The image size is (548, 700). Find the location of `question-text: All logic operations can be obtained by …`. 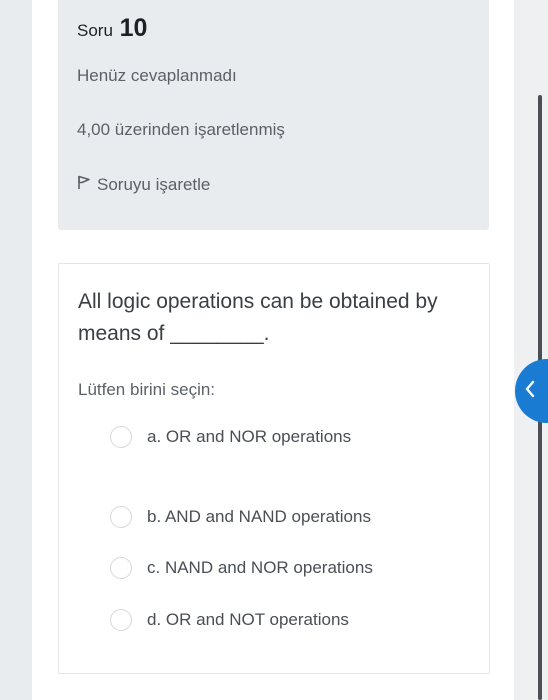

question-text: All logic operations can be obtained by … is located at coordinates (258, 317).